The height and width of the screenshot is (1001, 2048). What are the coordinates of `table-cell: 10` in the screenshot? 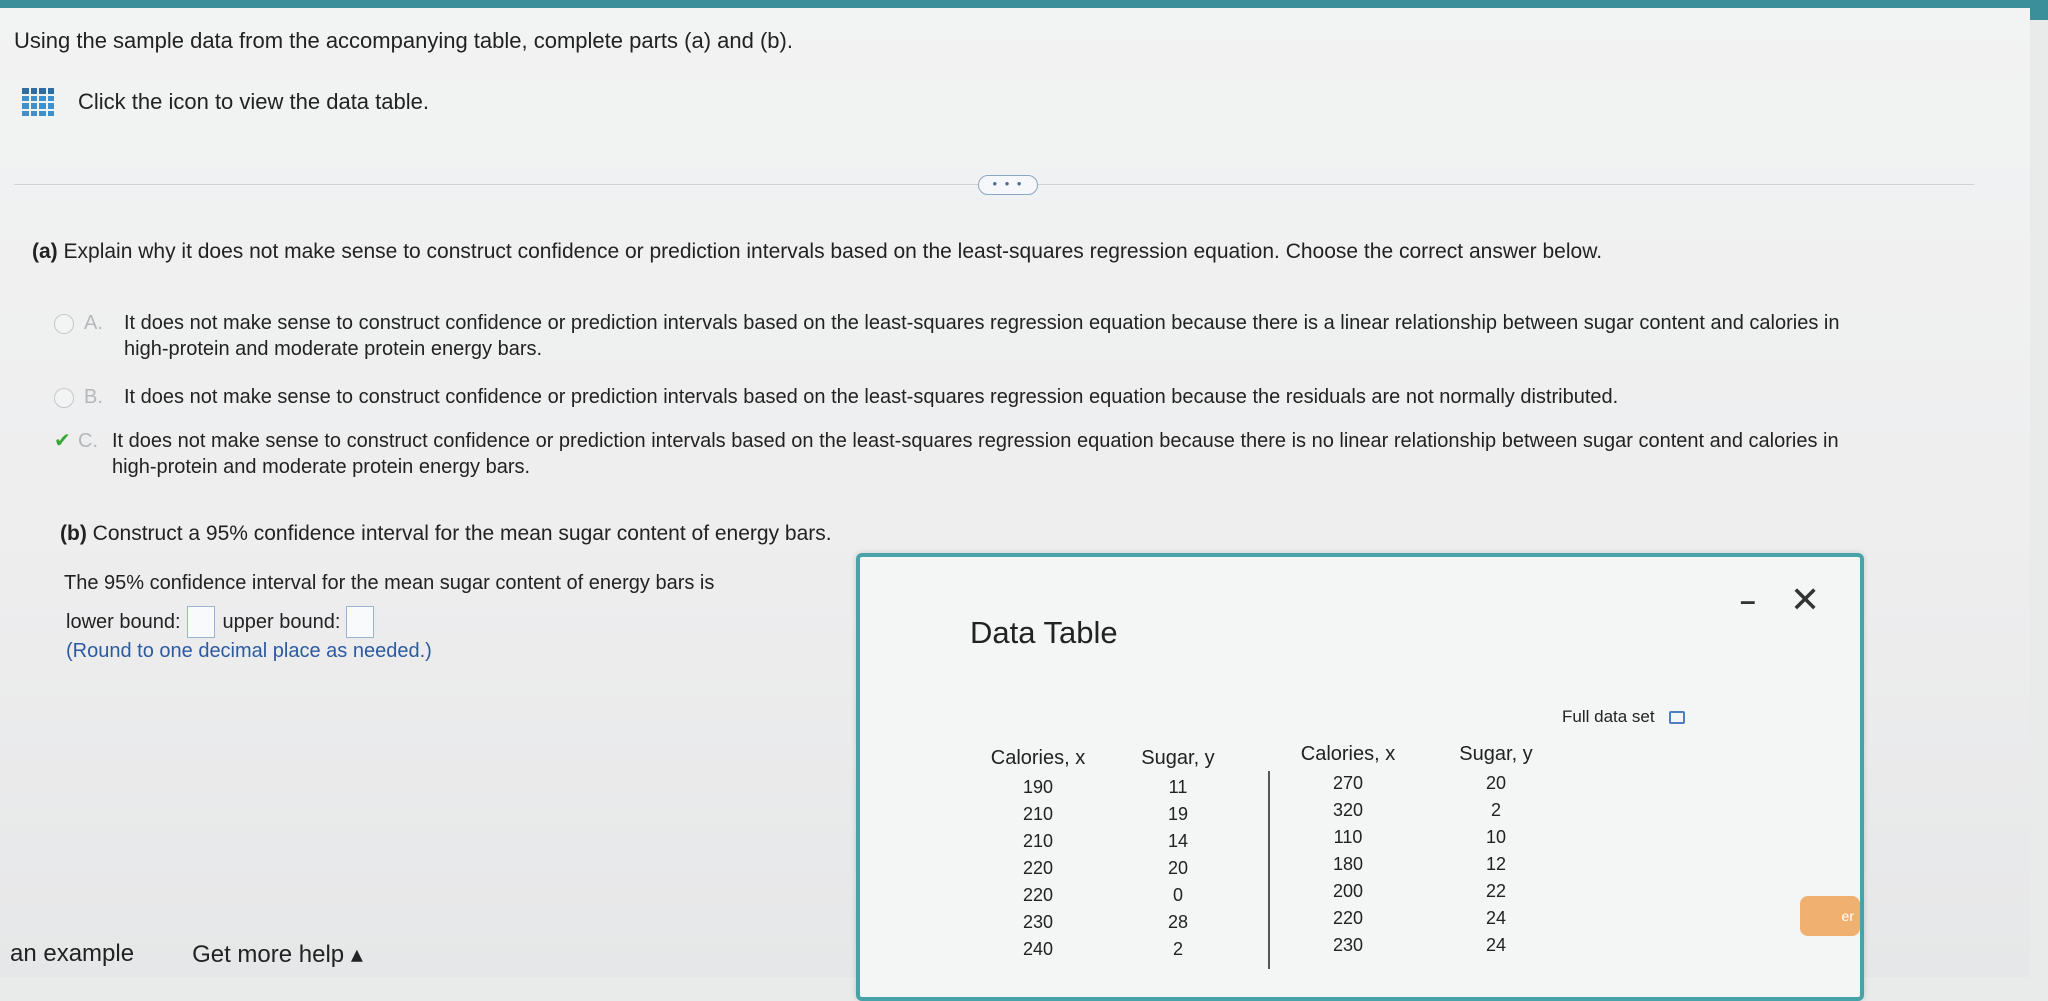 It's located at (1496, 837).